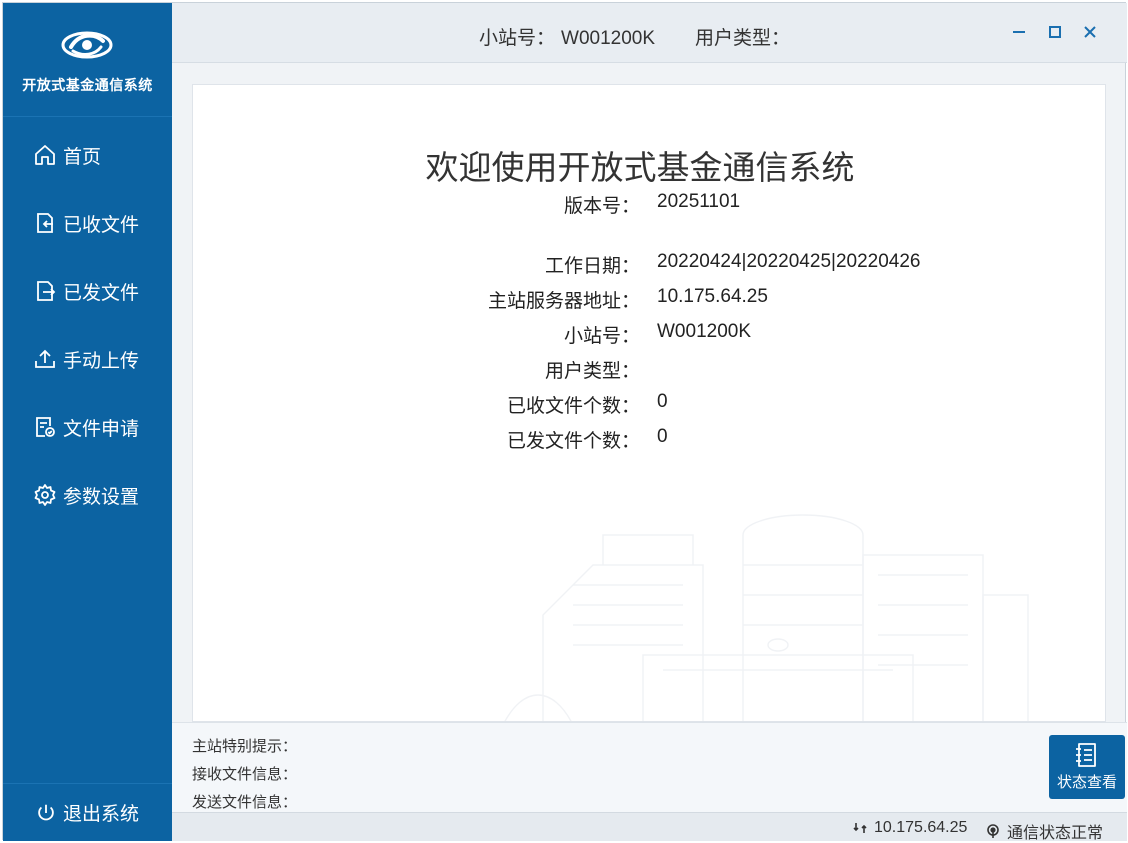 The width and height of the screenshot is (1128, 843). What do you see at coordinates (649, 371) in the screenshot?
I see `info-row-user-type: 用户类型：` at bounding box center [649, 371].